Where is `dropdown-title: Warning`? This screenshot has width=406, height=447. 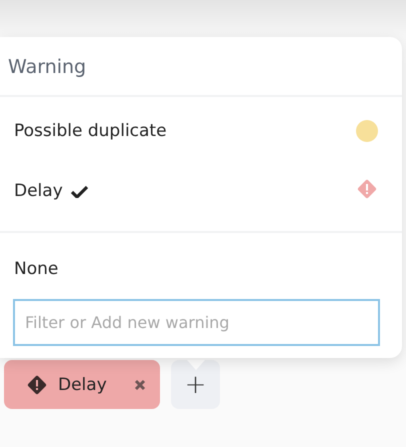 dropdown-title: Warning is located at coordinates (201, 67).